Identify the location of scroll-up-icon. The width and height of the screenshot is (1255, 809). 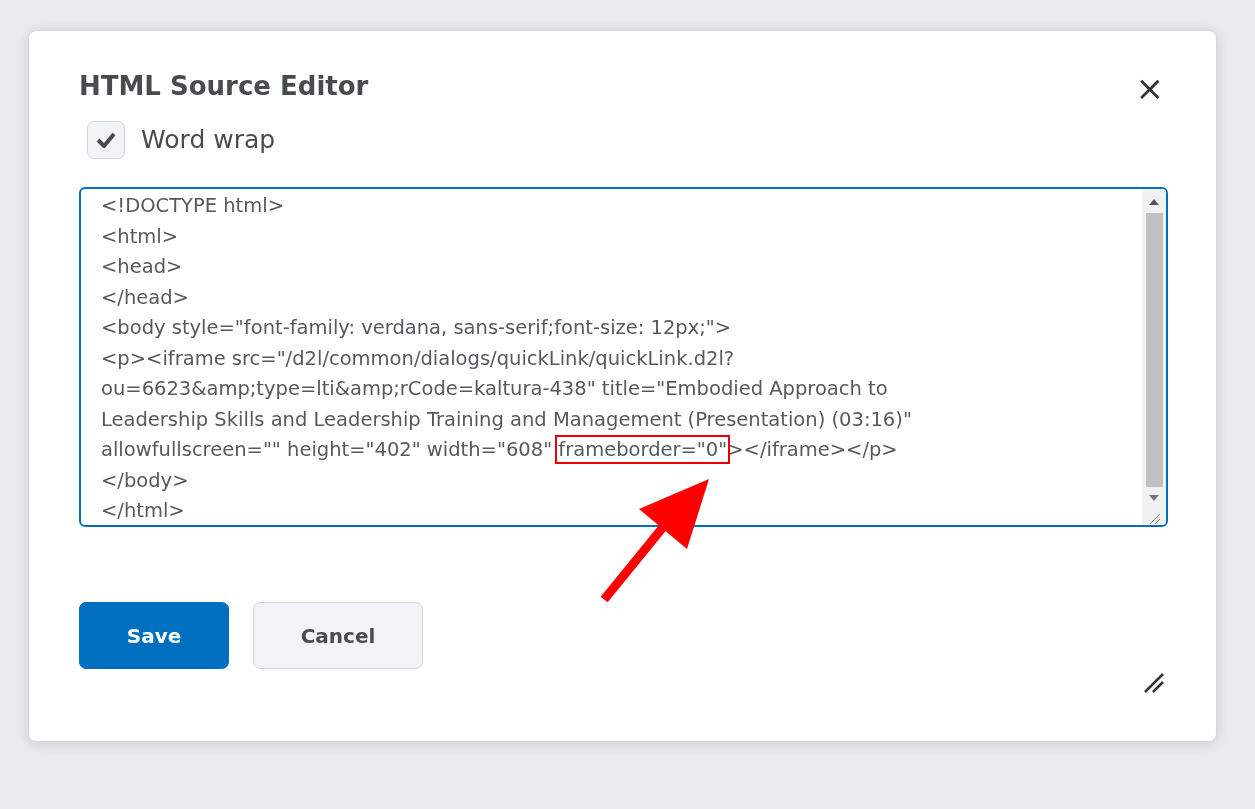
(1154, 202).